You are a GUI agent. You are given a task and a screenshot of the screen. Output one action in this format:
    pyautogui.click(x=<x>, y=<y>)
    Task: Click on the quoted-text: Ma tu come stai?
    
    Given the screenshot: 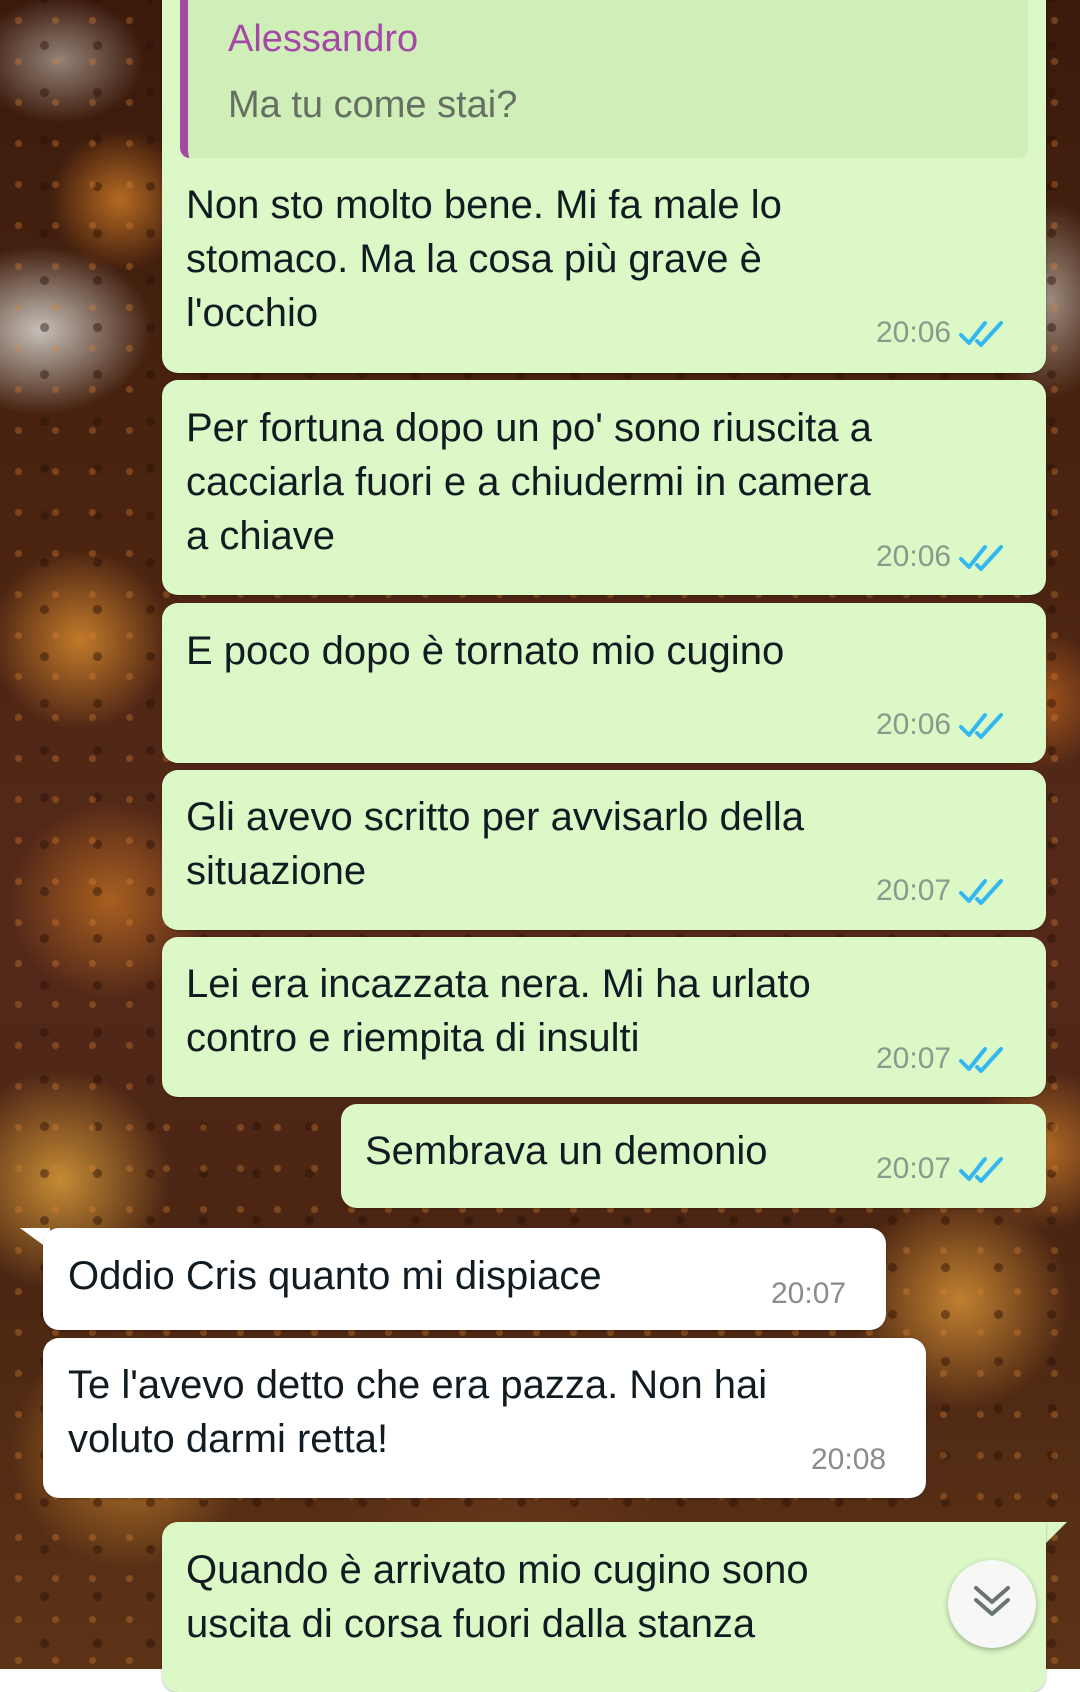 What is the action you would take?
    pyautogui.click(x=373, y=105)
    